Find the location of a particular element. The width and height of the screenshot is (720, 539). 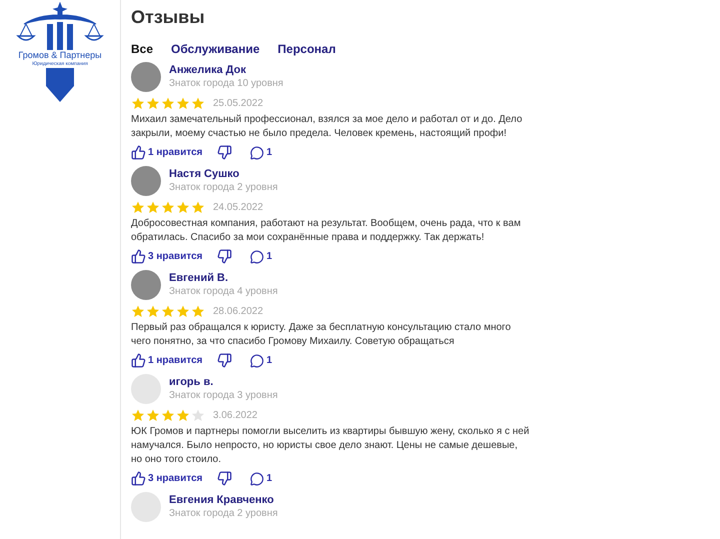

author-level: Знаток города 10 уровня is located at coordinates (226, 84).